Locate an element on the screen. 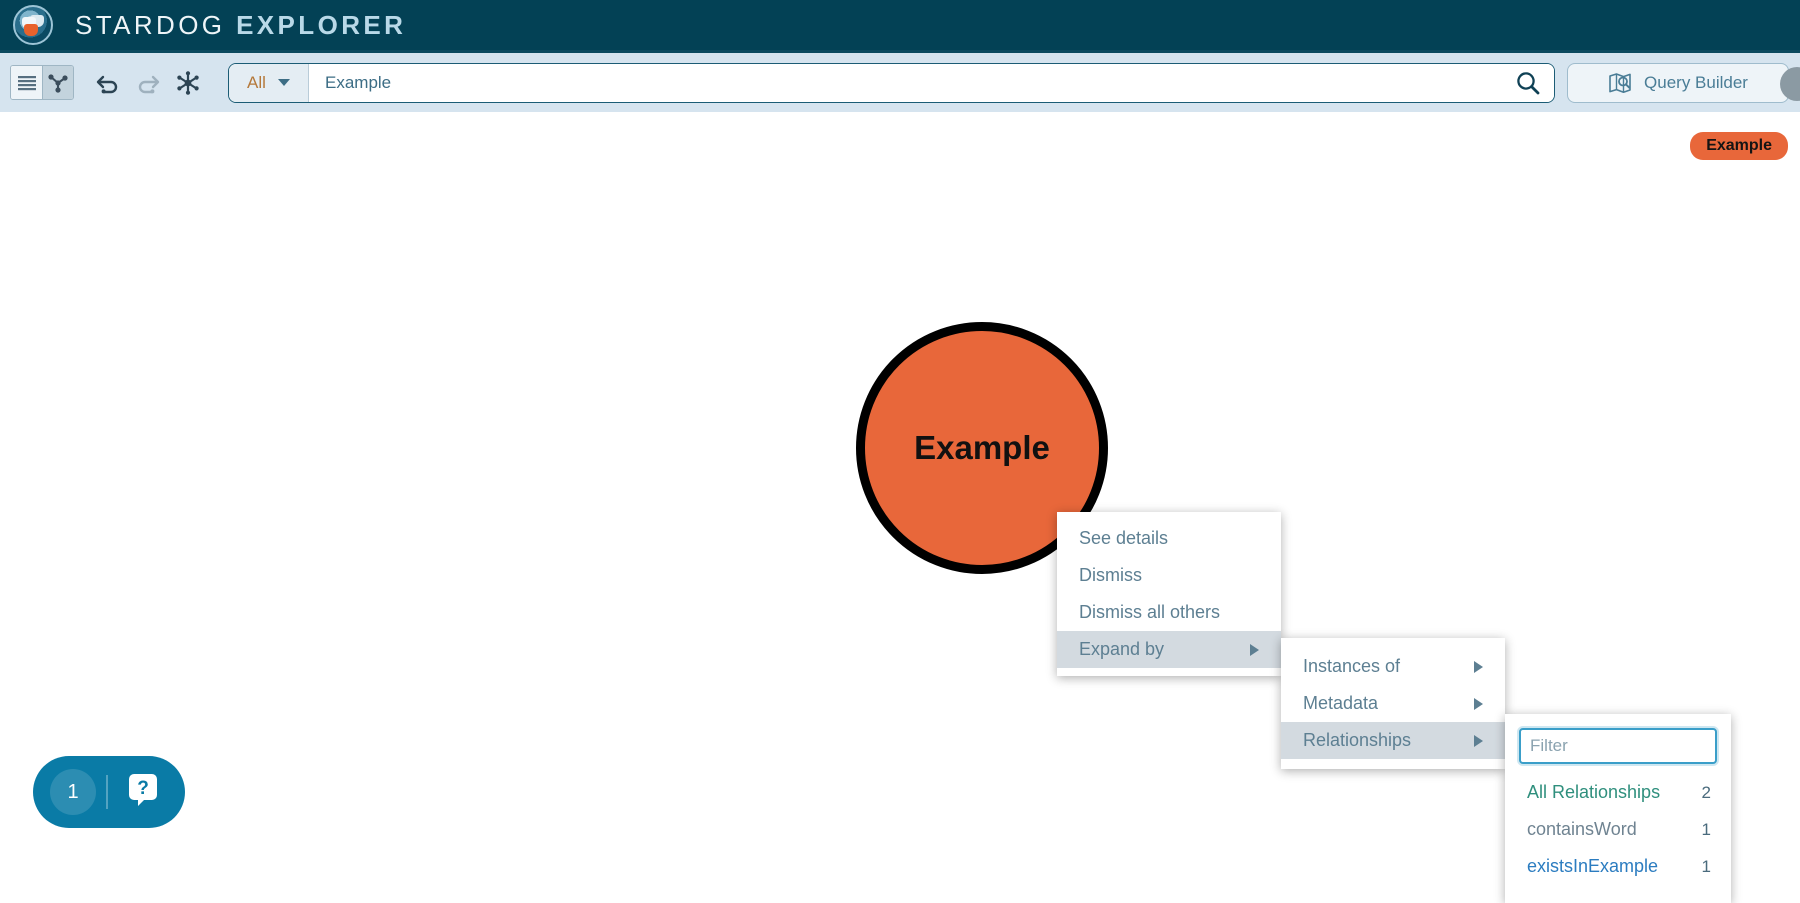  undo-glyph is located at coordinates (107, 84).